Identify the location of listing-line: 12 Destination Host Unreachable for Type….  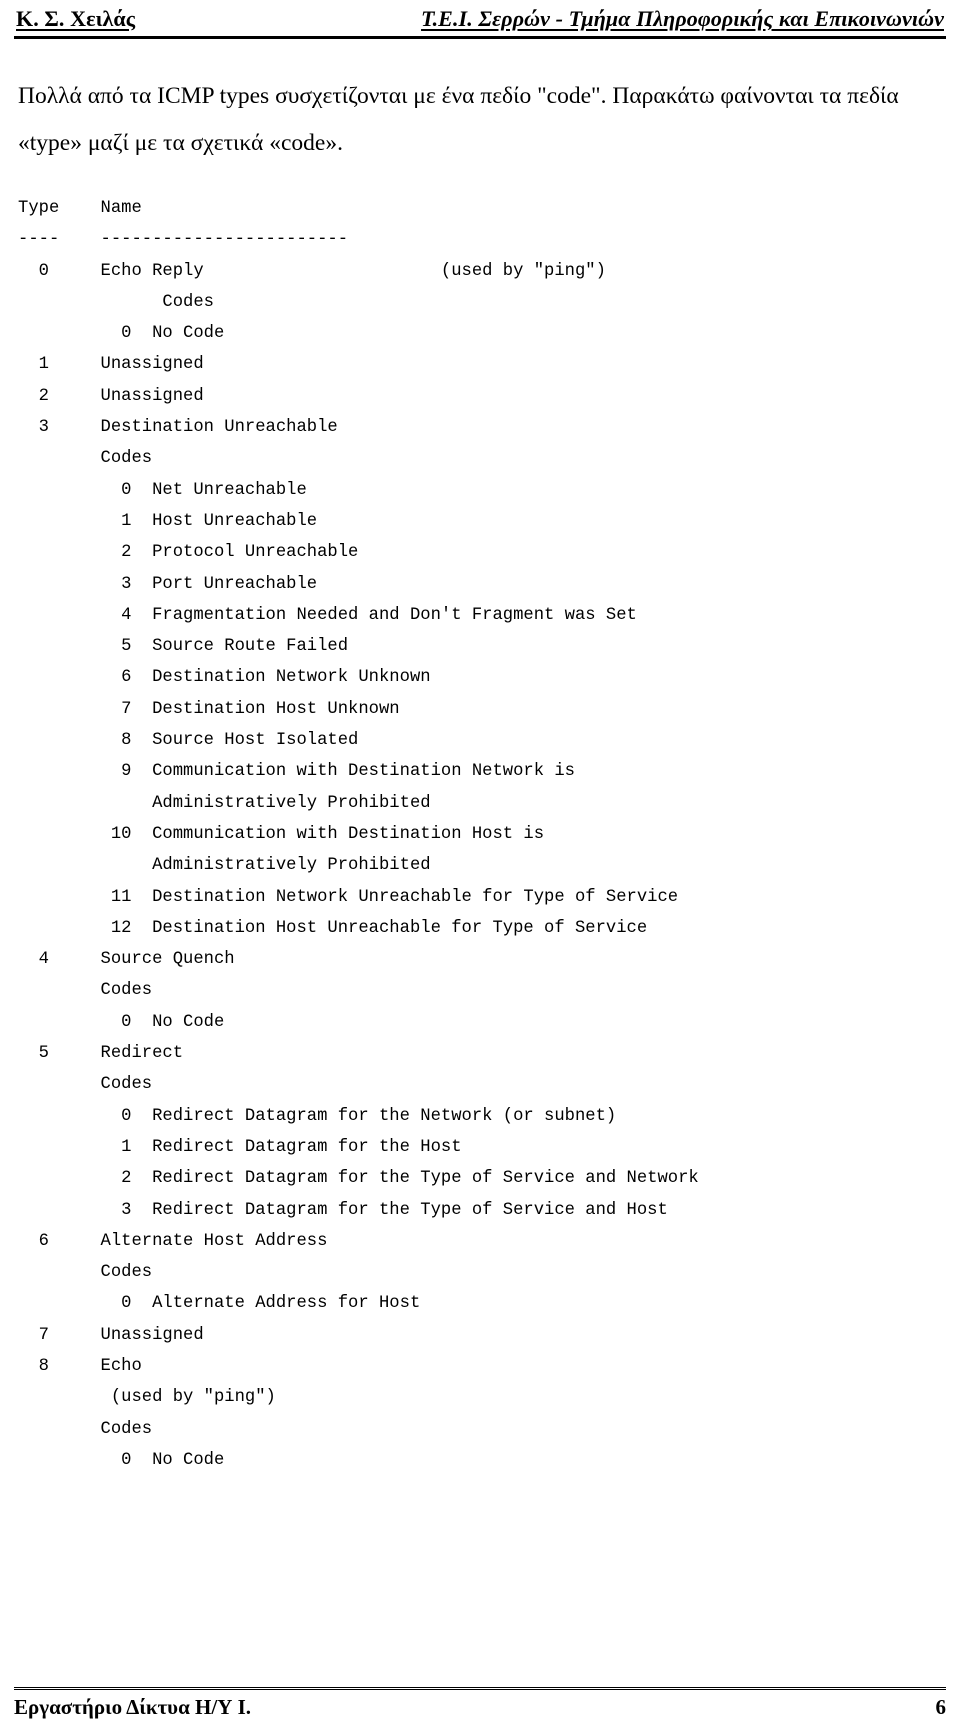
(333, 928).